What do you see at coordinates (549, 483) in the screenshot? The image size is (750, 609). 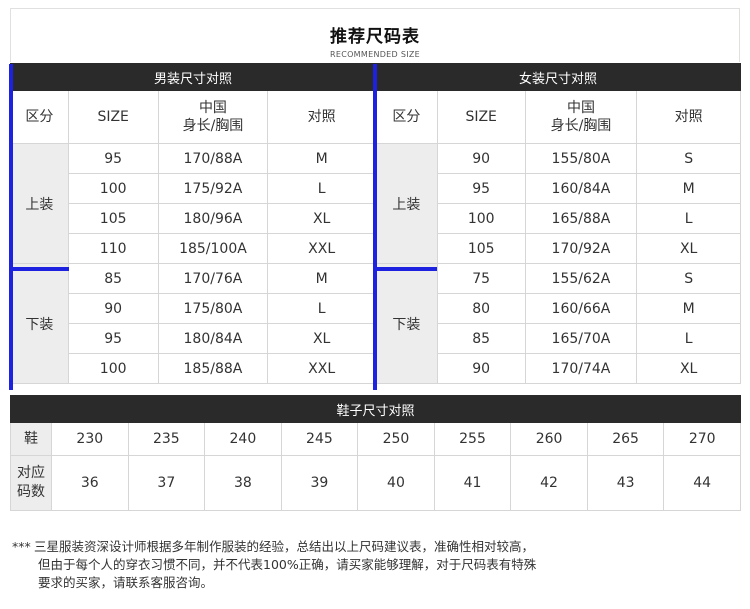 I see `shoe-size-cell: 42` at bounding box center [549, 483].